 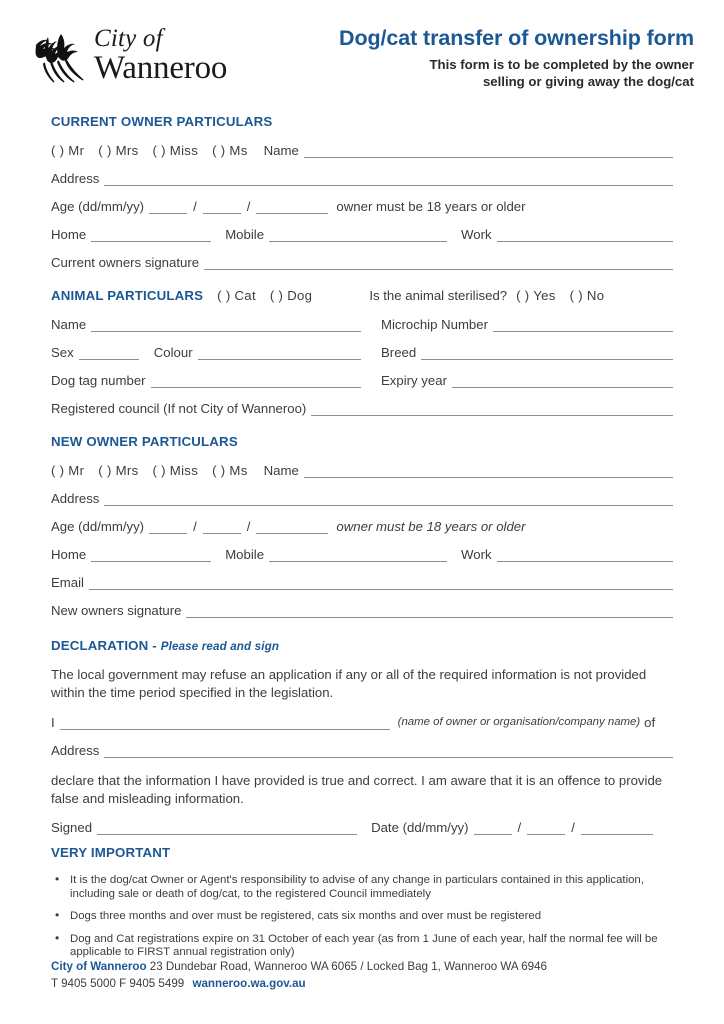 What do you see at coordinates (434, 324) in the screenshot?
I see `animal-microchip-label: Microchip Number` at bounding box center [434, 324].